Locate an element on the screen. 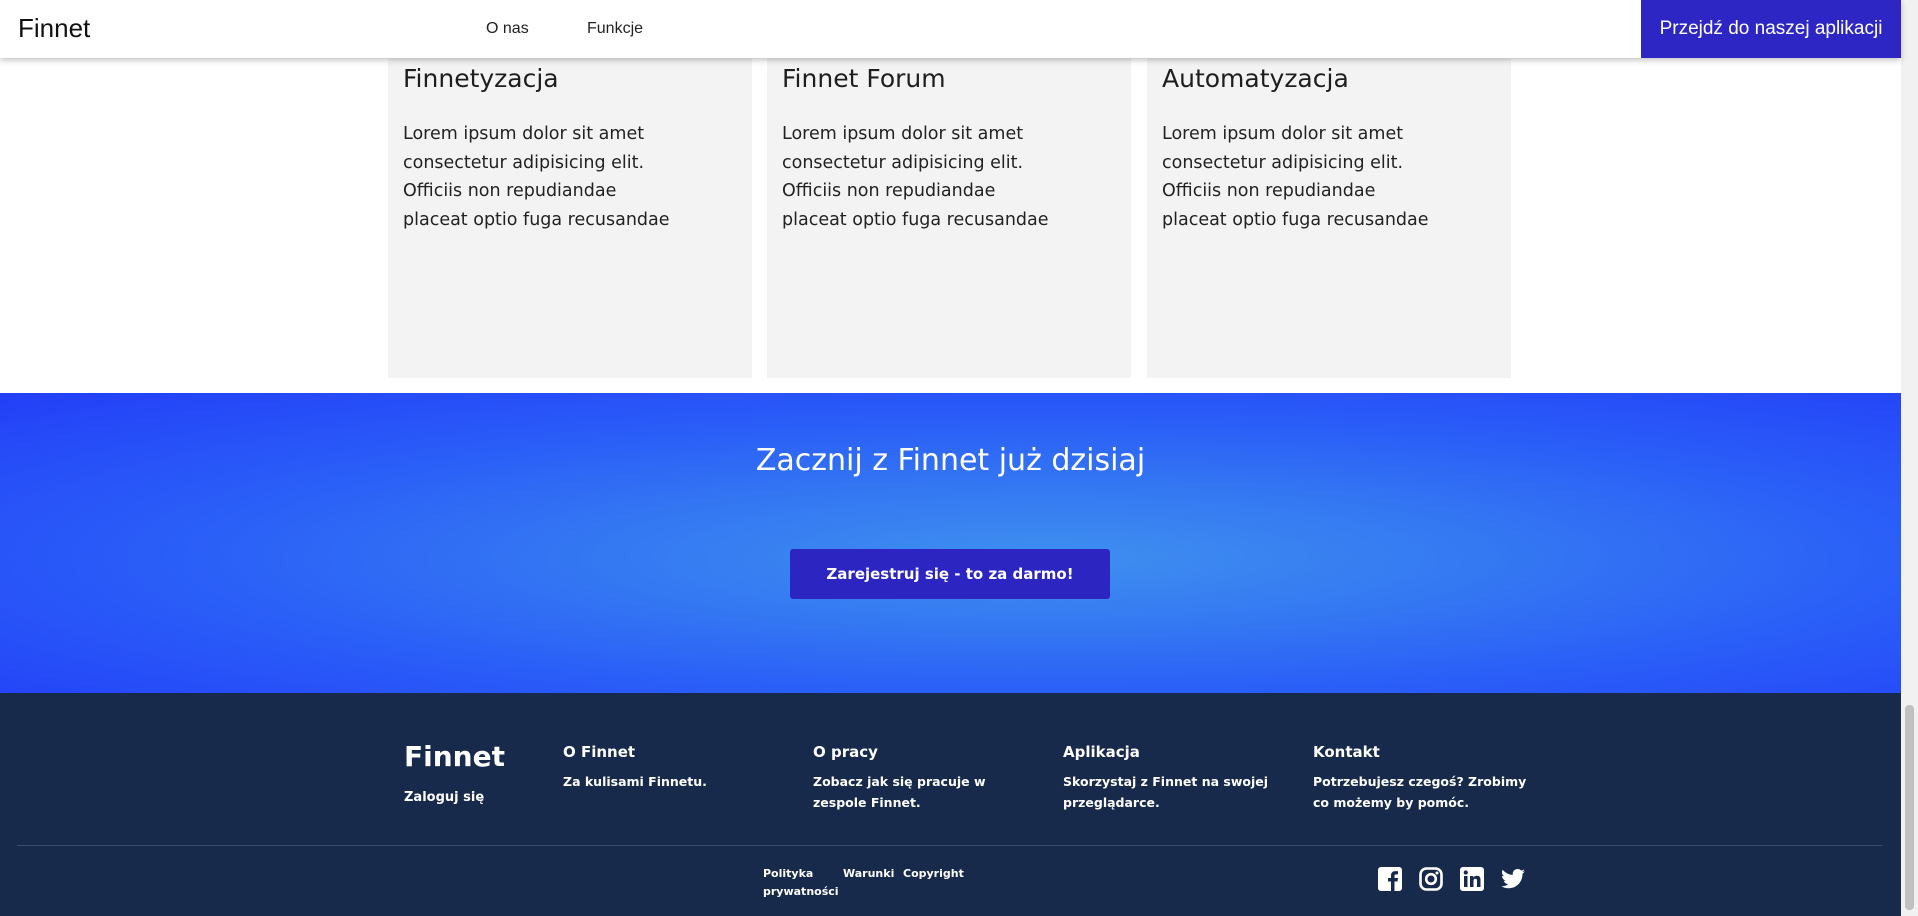  footer-column-title: Aplikacja is located at coordinates (1178, 752).